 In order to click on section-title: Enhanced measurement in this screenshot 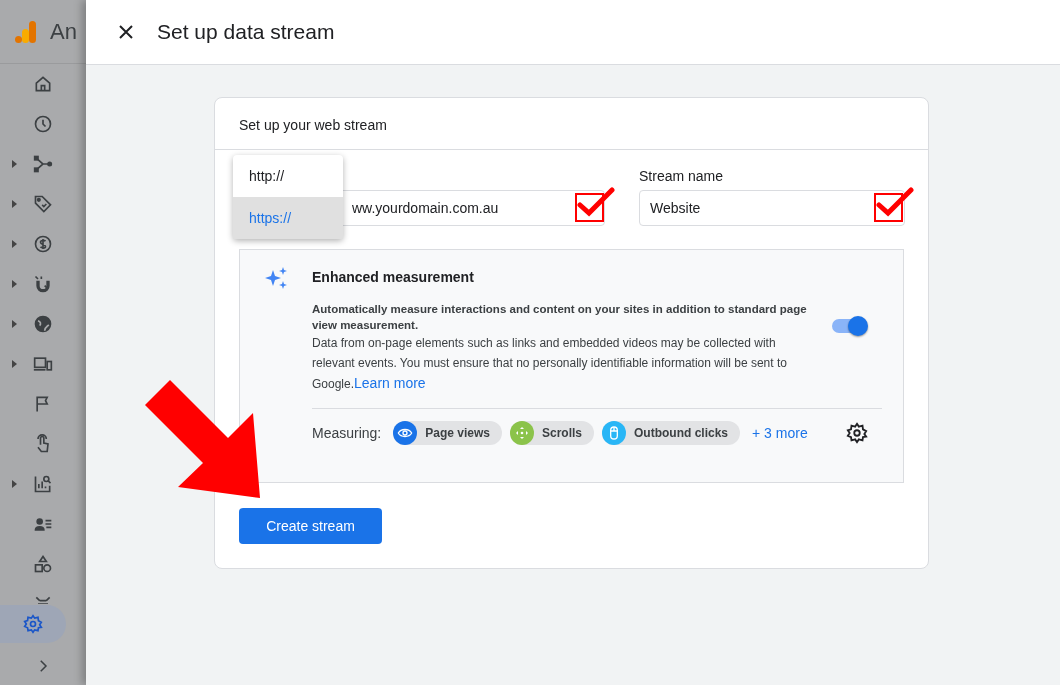, I will do `click(393, 277)`.